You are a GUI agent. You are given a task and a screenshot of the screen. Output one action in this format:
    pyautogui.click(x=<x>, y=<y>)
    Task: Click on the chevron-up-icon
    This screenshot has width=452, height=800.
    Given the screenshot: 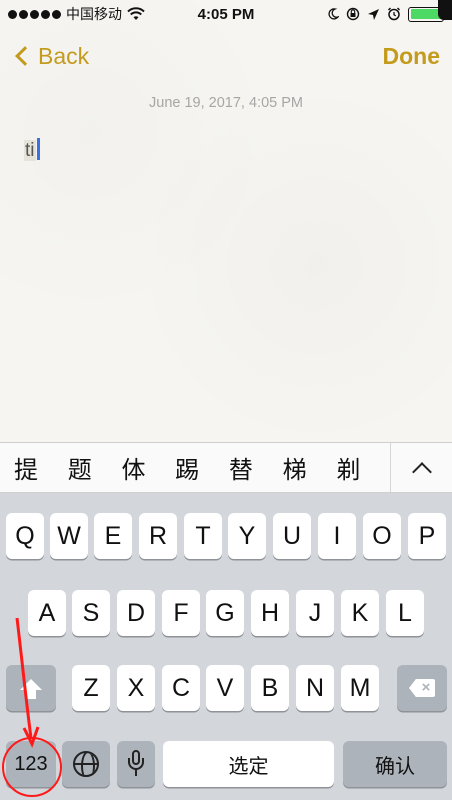 What is the action you would take?
    pyautogui.click(x=421, y=471)
    